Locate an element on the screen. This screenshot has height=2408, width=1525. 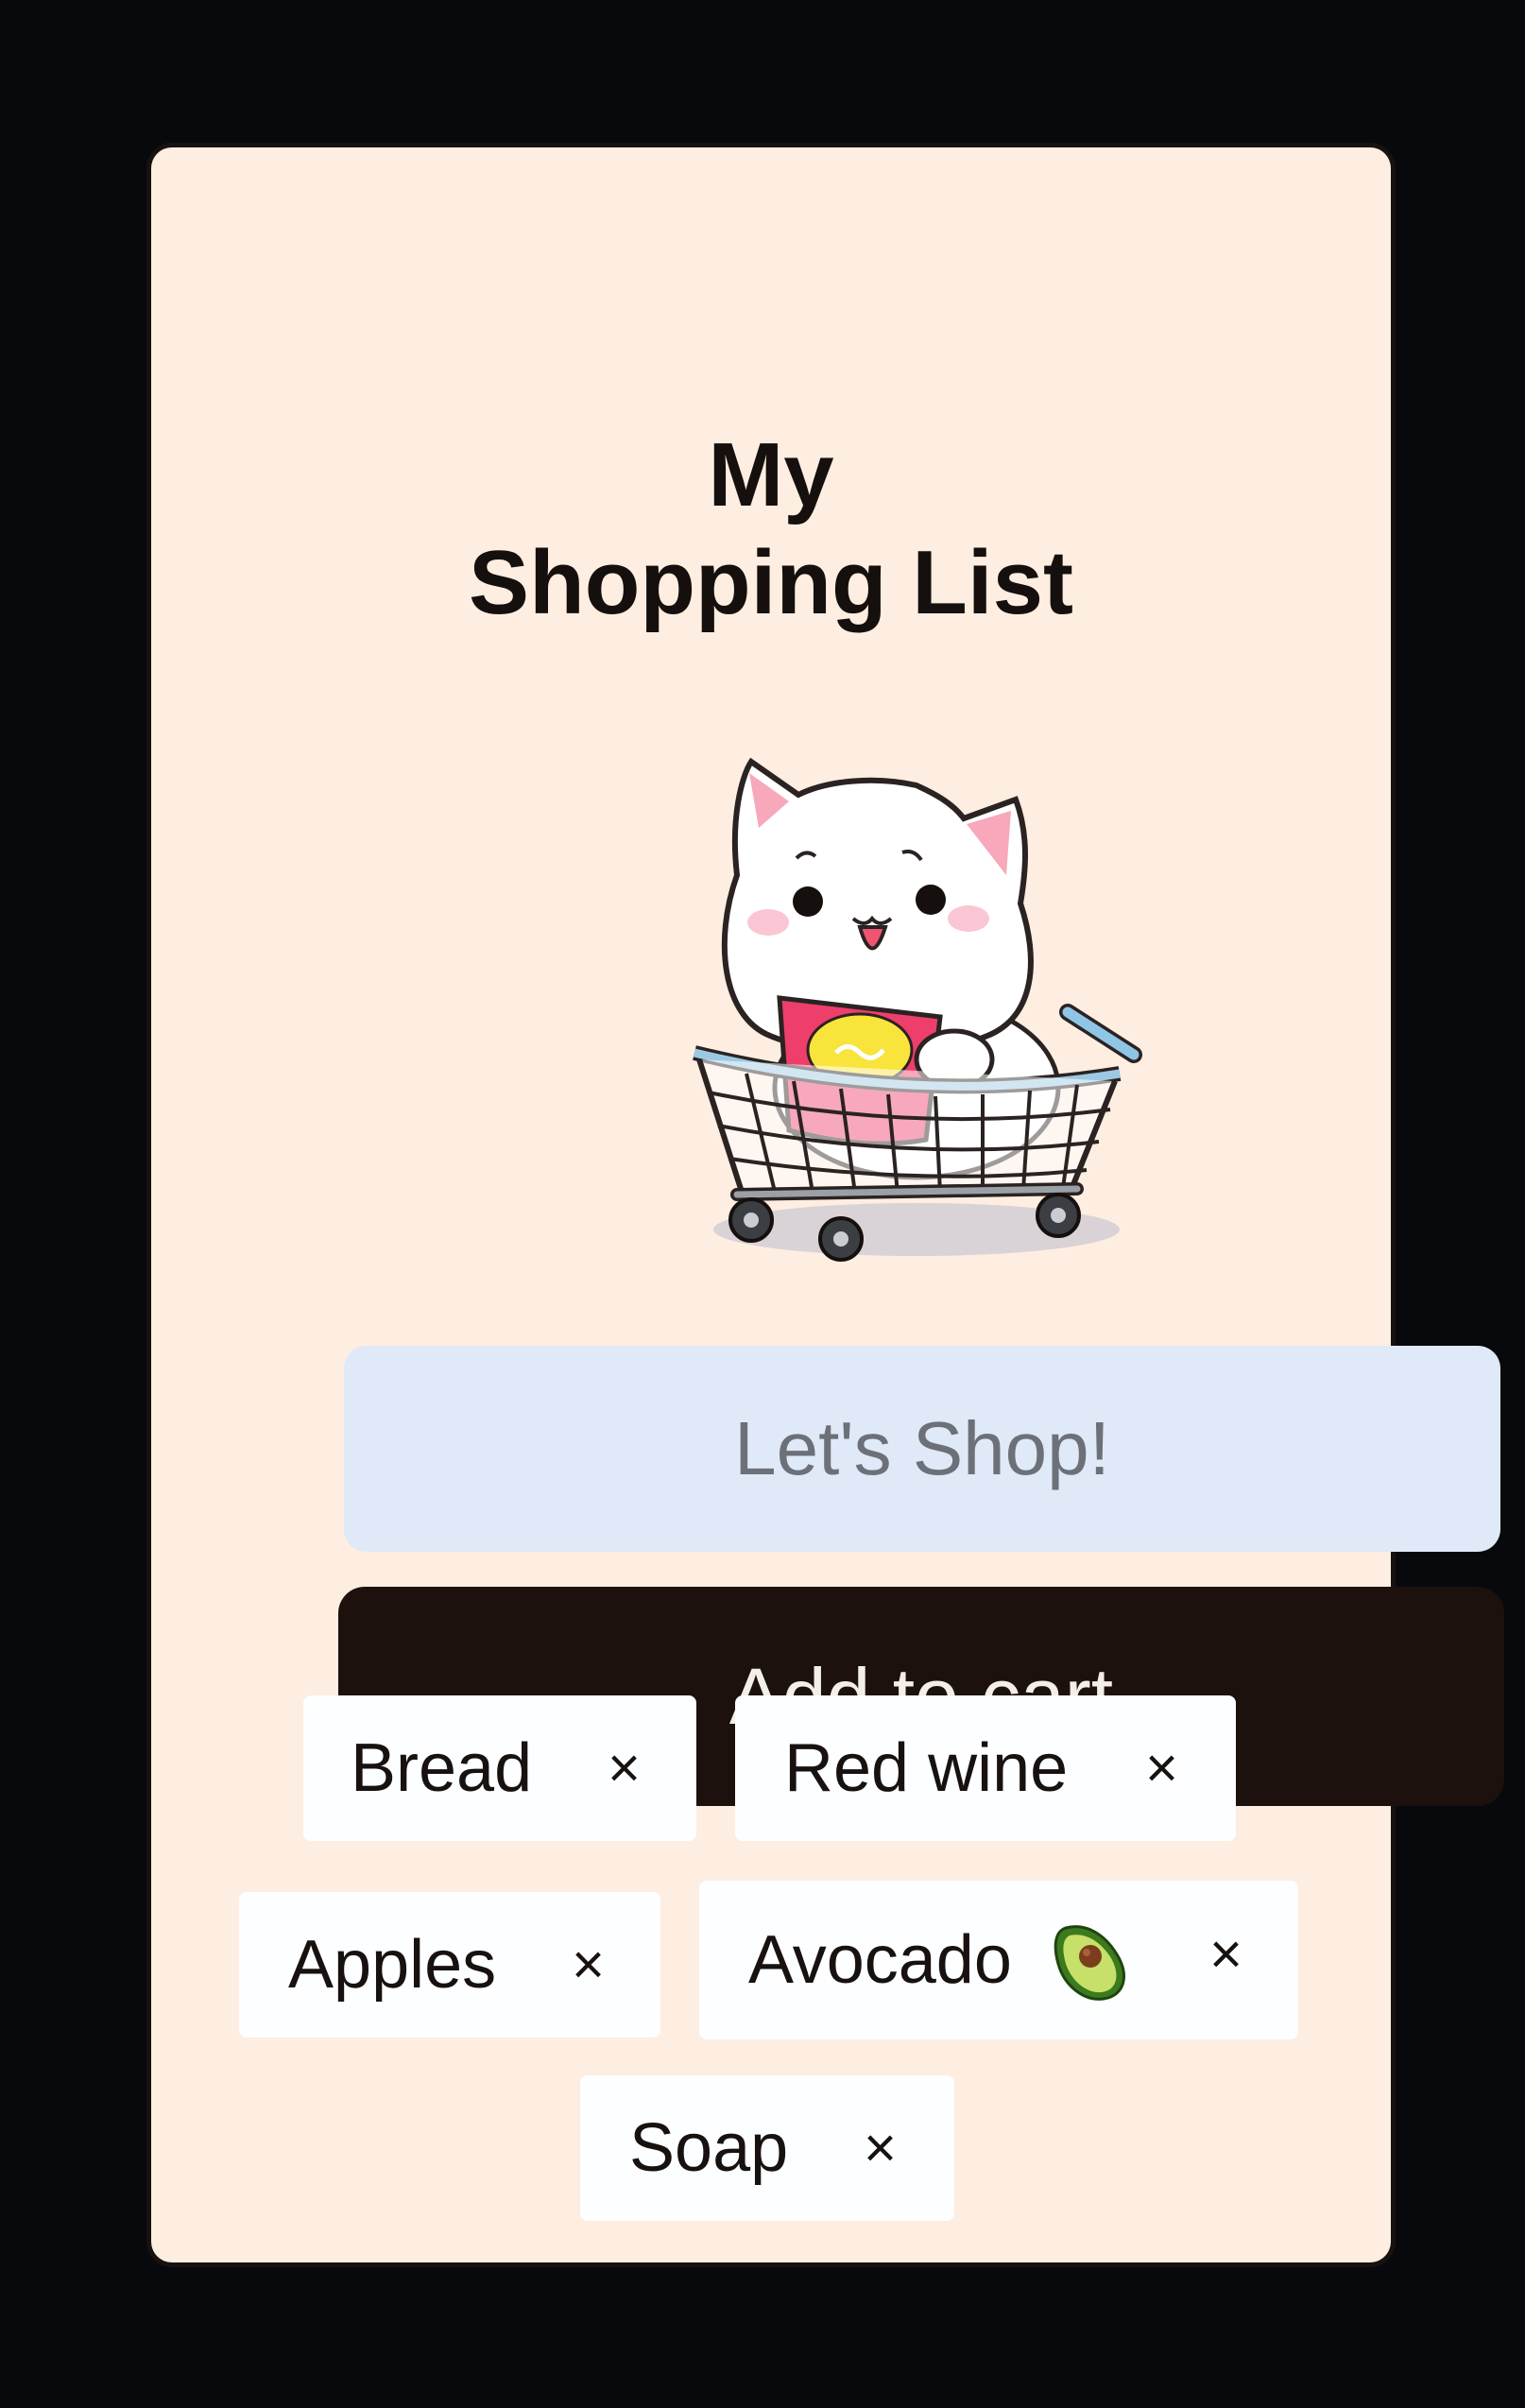
list-item: Avocado × is located at coordinates (999, 1960).